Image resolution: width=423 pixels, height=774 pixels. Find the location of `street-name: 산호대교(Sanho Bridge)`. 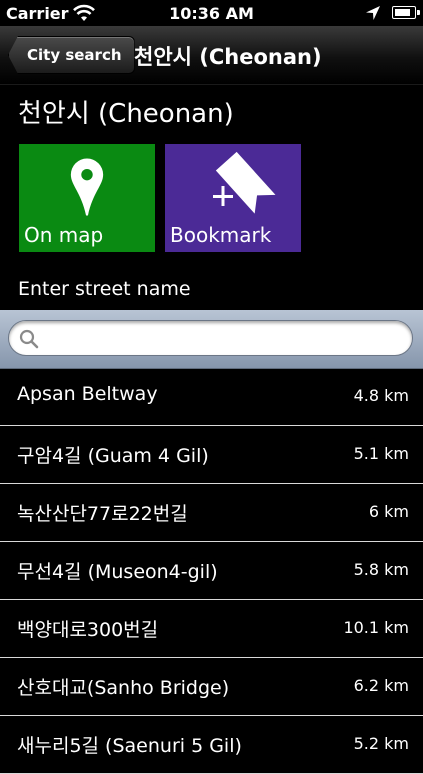

street-name: 산호대교(Sanho Bridge) is located at coordinates (123, 688).